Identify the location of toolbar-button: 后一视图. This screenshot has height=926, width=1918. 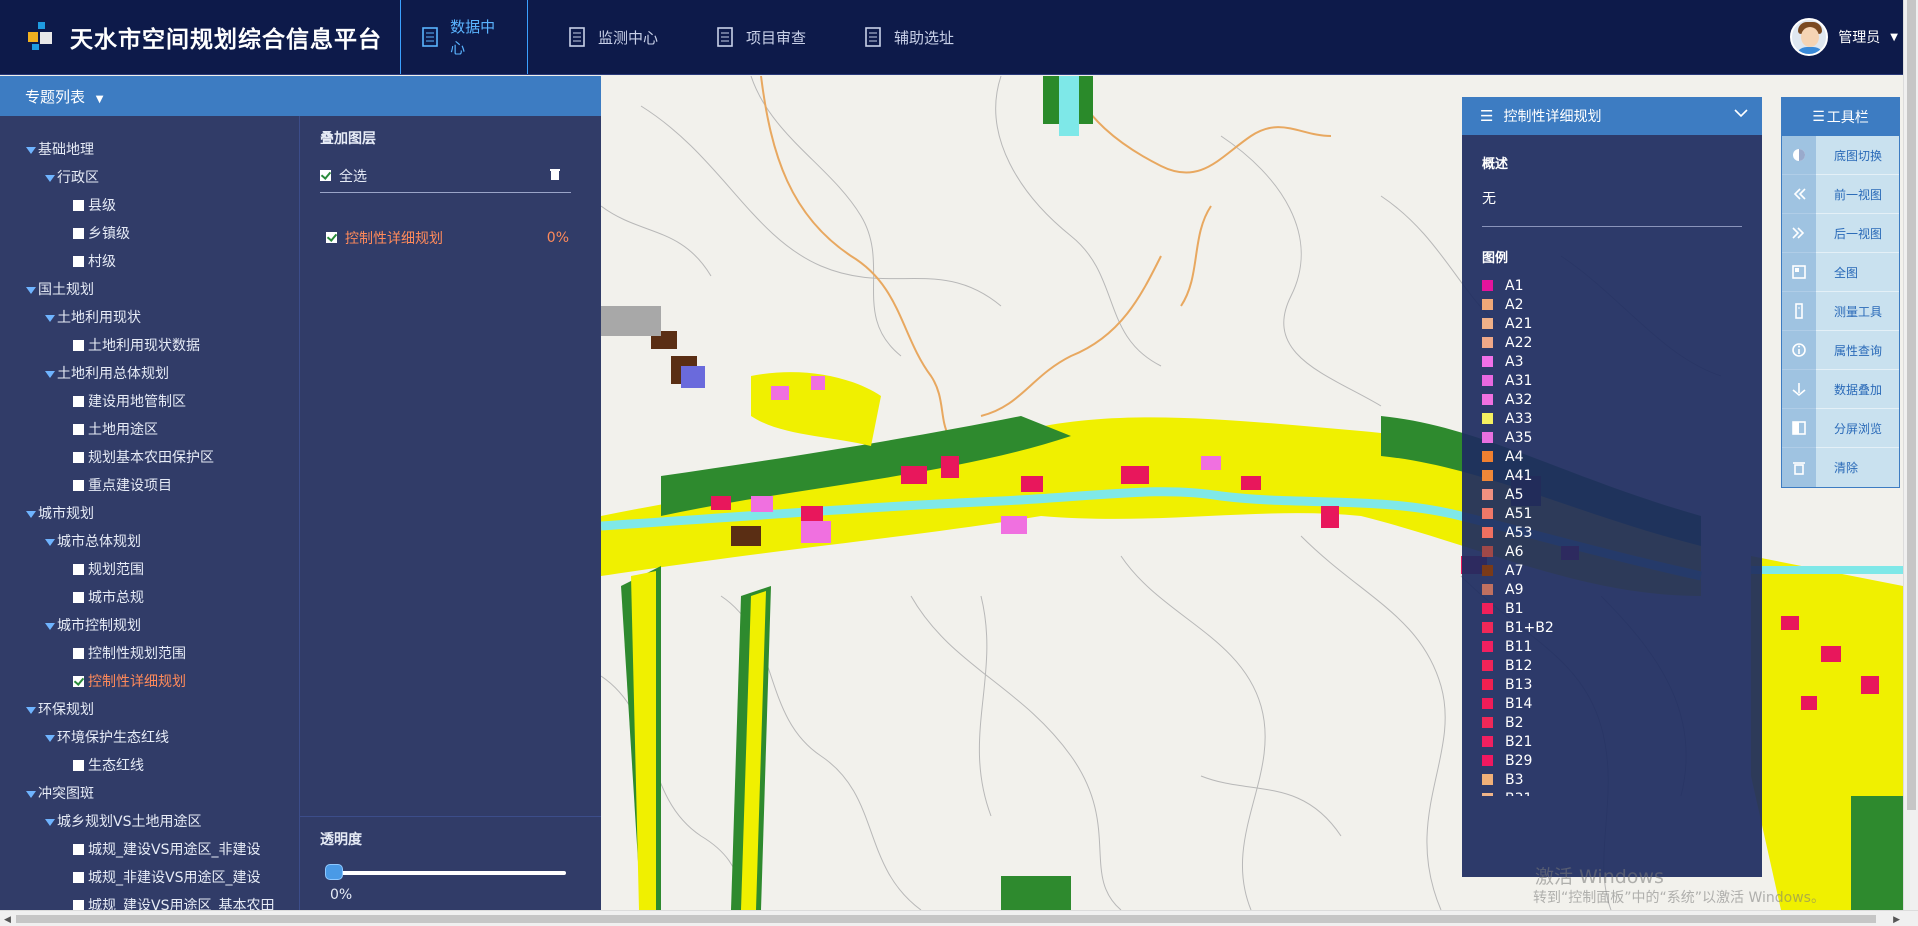
(1840, 233).